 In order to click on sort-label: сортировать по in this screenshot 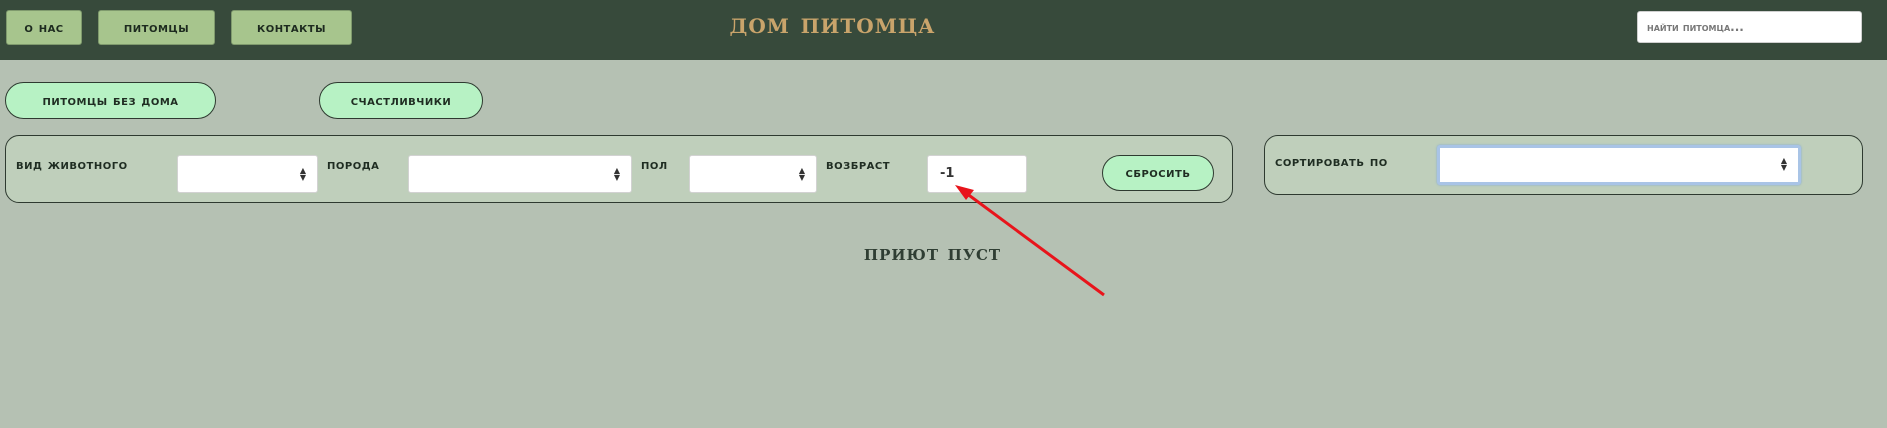, I will do `click(1331, 162)`.